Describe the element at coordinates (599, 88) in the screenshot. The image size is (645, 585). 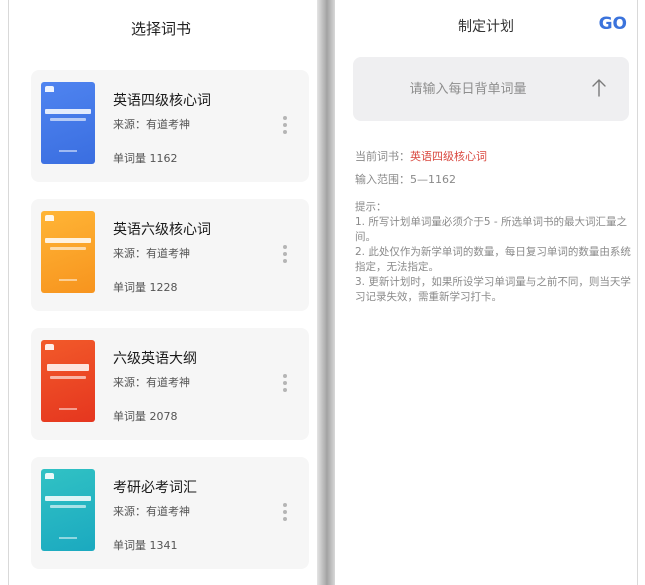
I see `arrow-up-icon` at that location.